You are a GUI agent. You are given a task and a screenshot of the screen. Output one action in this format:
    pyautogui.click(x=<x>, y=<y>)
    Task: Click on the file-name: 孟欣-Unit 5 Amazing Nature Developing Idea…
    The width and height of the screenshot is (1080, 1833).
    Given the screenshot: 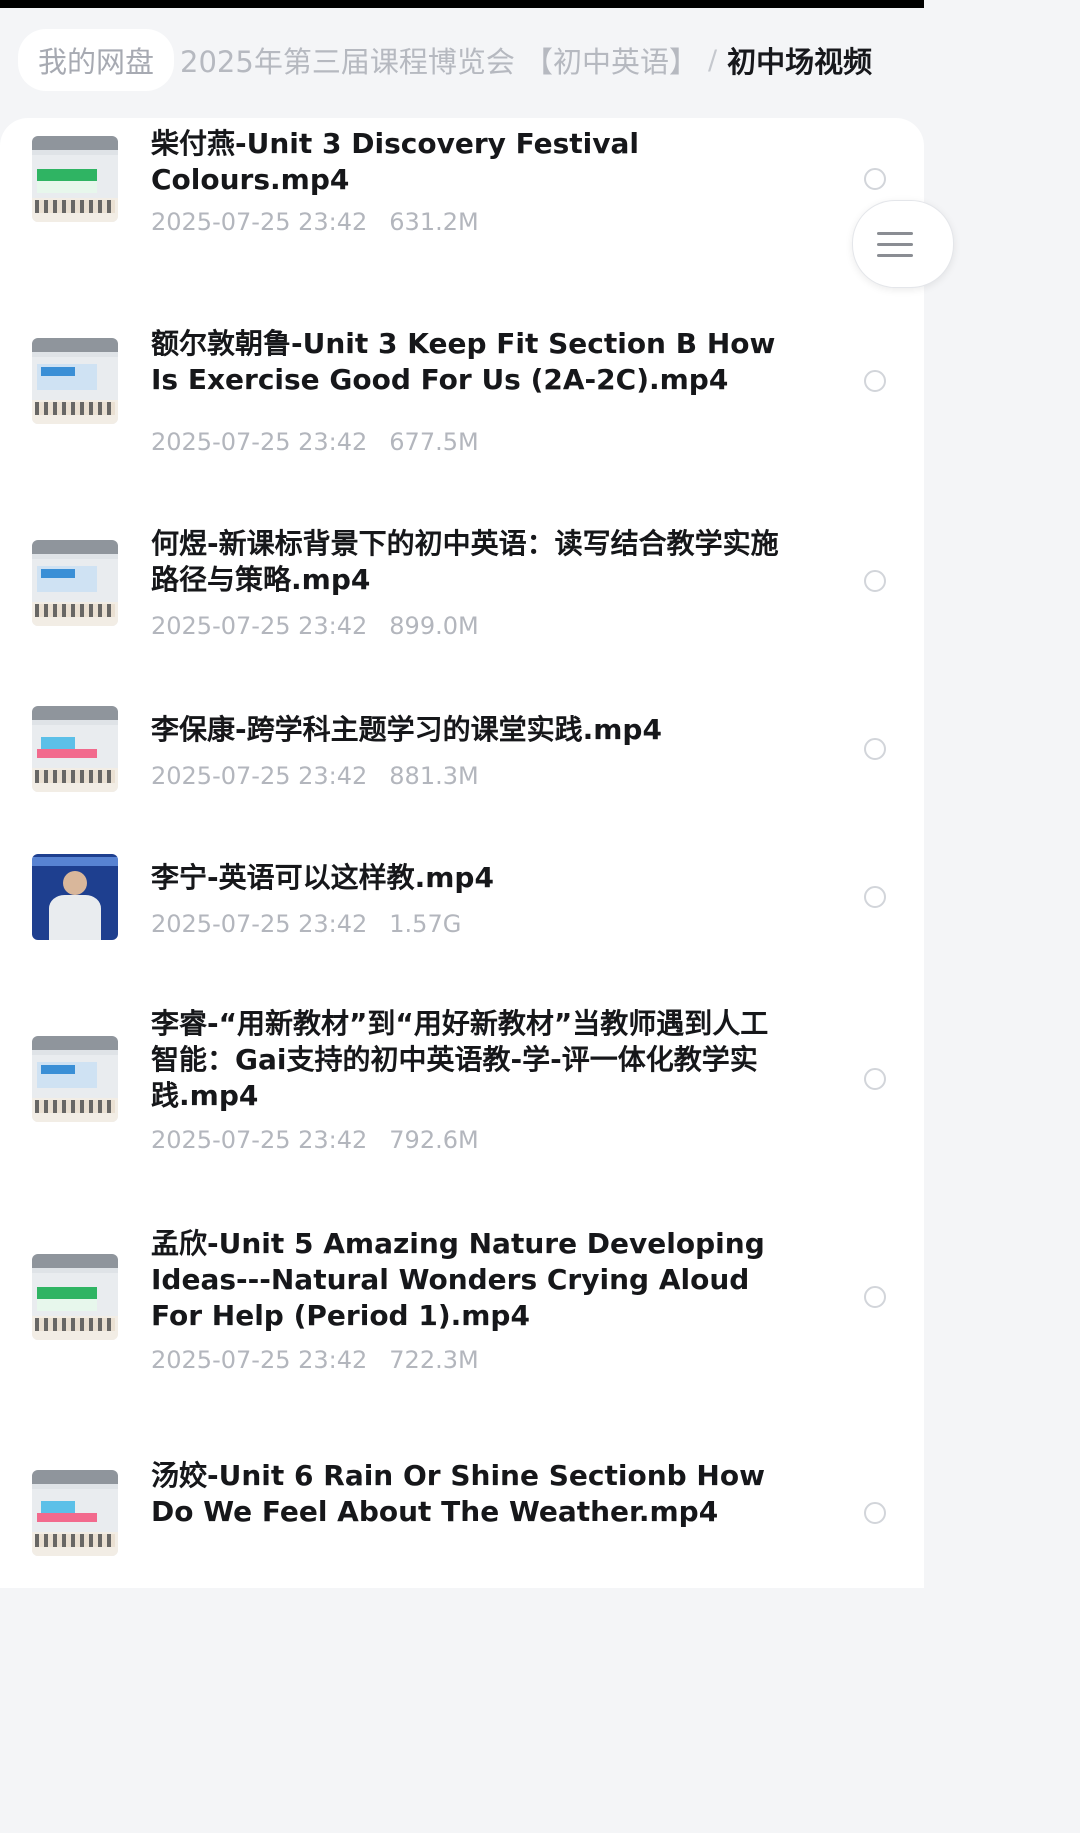 What is the action you would take?
    pyautogui.click(x=458, y=1279)
    